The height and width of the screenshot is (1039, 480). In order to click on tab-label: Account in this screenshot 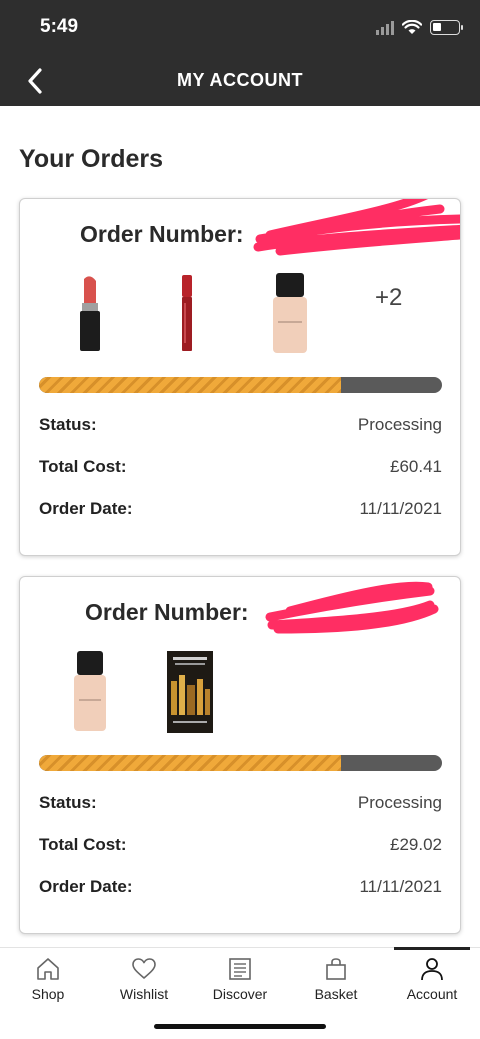, I will do `click(432, 994)`.